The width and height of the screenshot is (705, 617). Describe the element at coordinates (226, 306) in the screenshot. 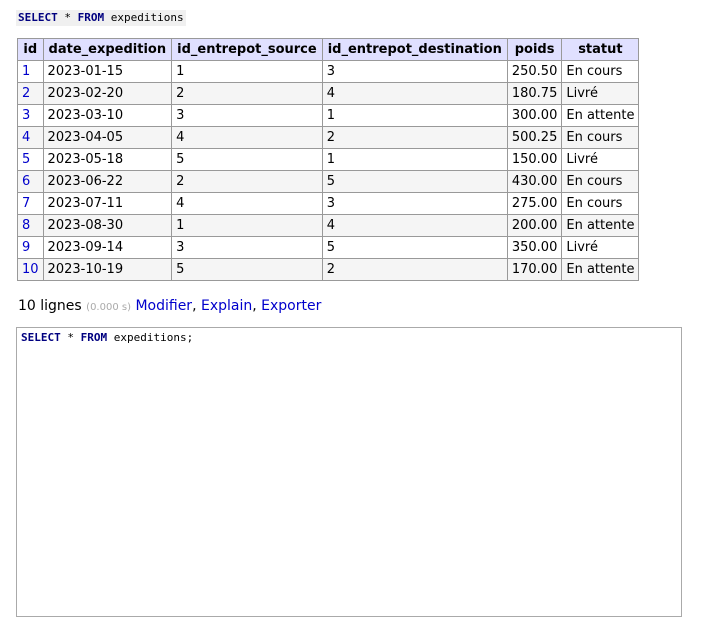

I see `explain-link: Explain` at that location.